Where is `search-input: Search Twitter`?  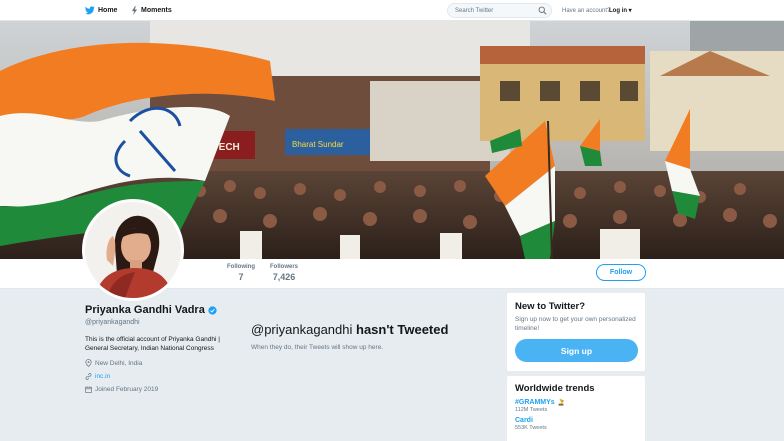 search-input: Search Twitter is located at coordinates (499, 10).